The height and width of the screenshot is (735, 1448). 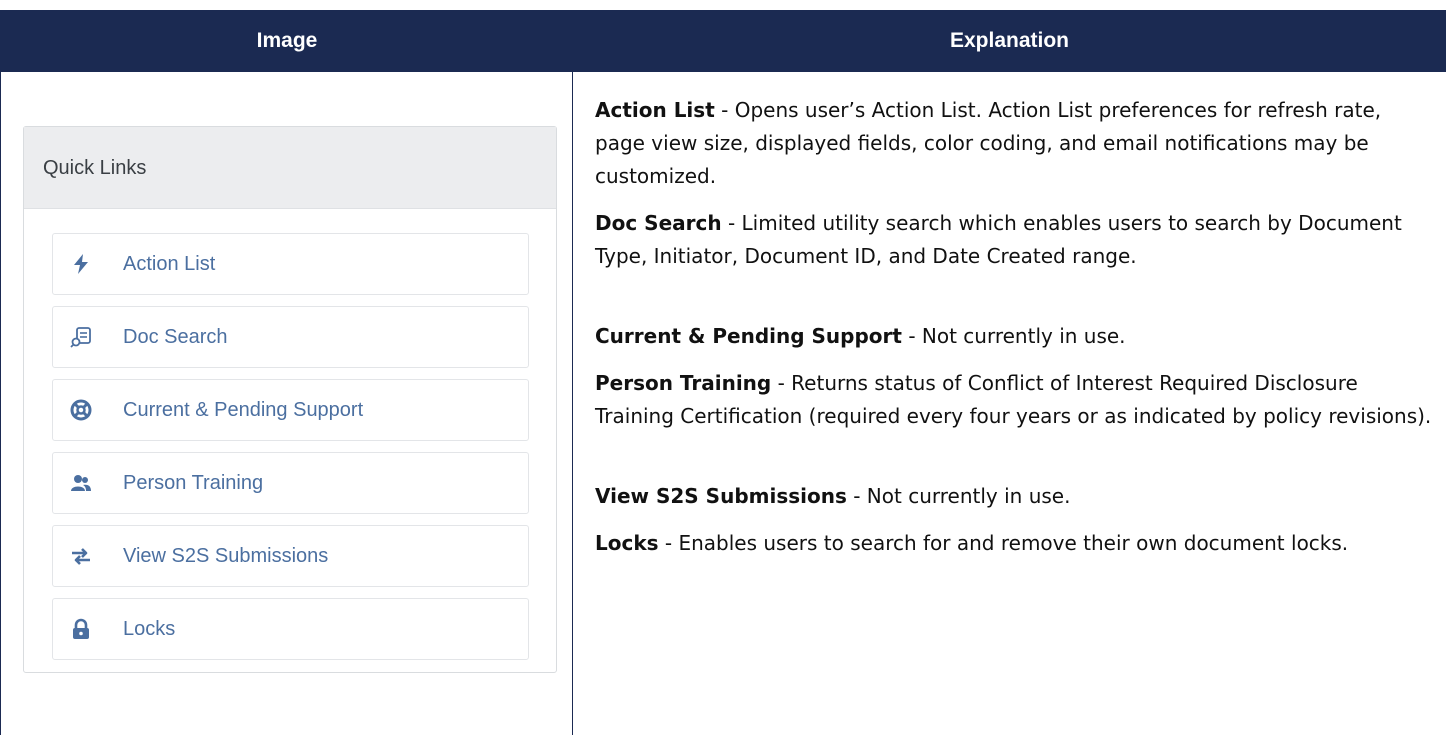 I want to click on quick-link-label: Current & Pending Support, so click(x=243, y=410).